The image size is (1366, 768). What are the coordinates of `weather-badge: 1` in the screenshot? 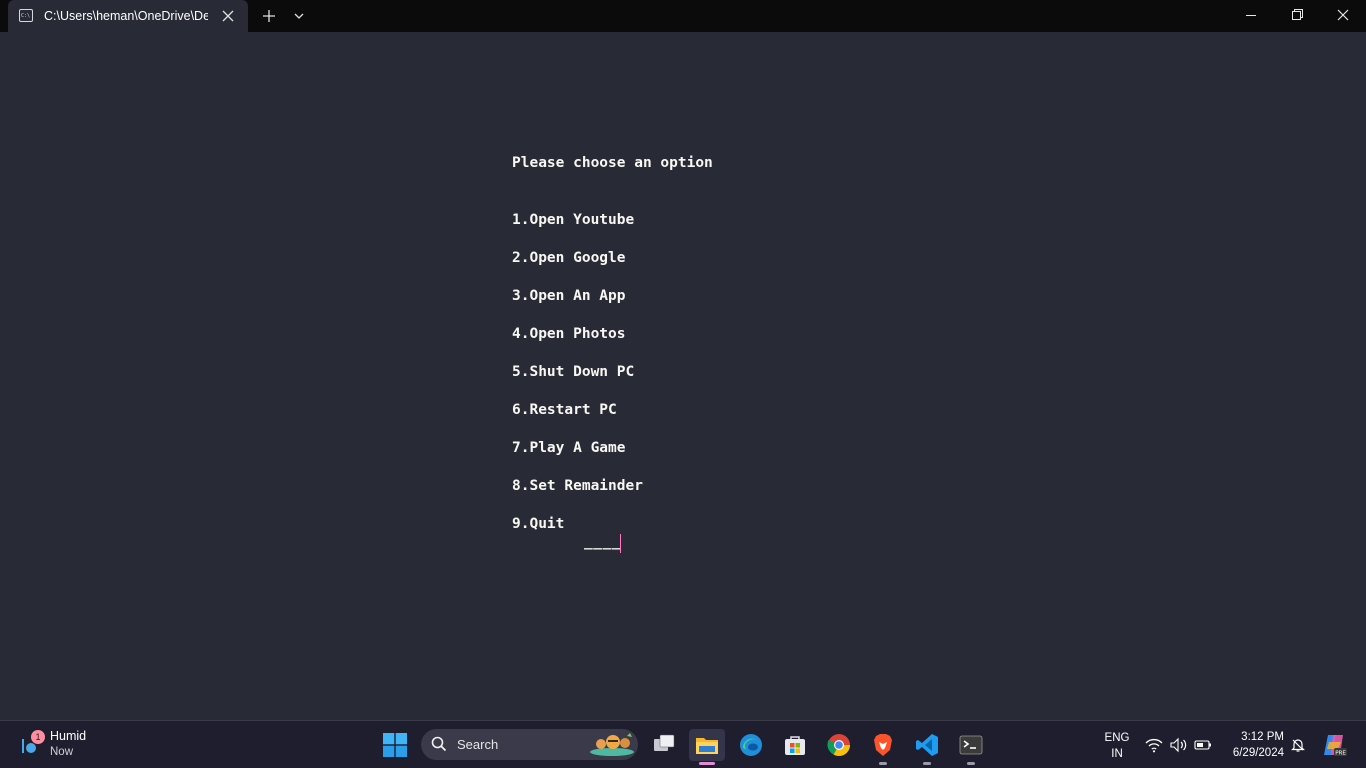 It's located at (38, 737).